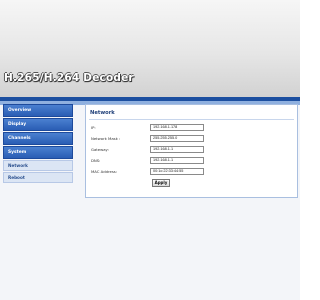 This screenshot has height=300, width=320. What do you see at coordinates (177, 160) in the screenshot?
I see `dns-field` at bounding box center [177, 160].